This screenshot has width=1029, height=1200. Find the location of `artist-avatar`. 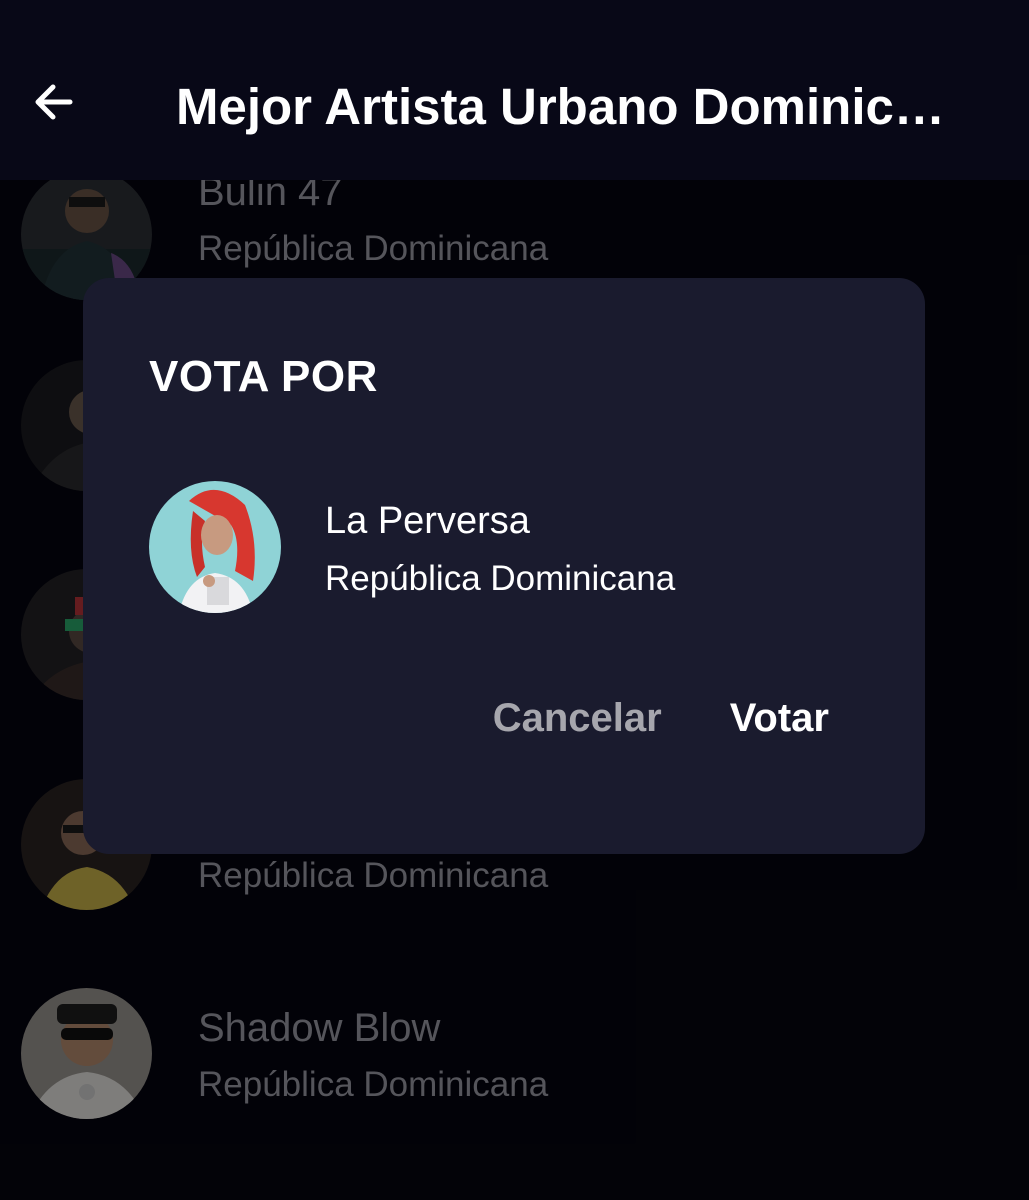

artist-avatar is located at coordinates (215, 547).